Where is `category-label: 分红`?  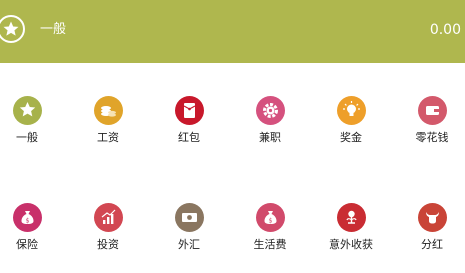 category-label: 分红 is located at coordinates (432, 244).